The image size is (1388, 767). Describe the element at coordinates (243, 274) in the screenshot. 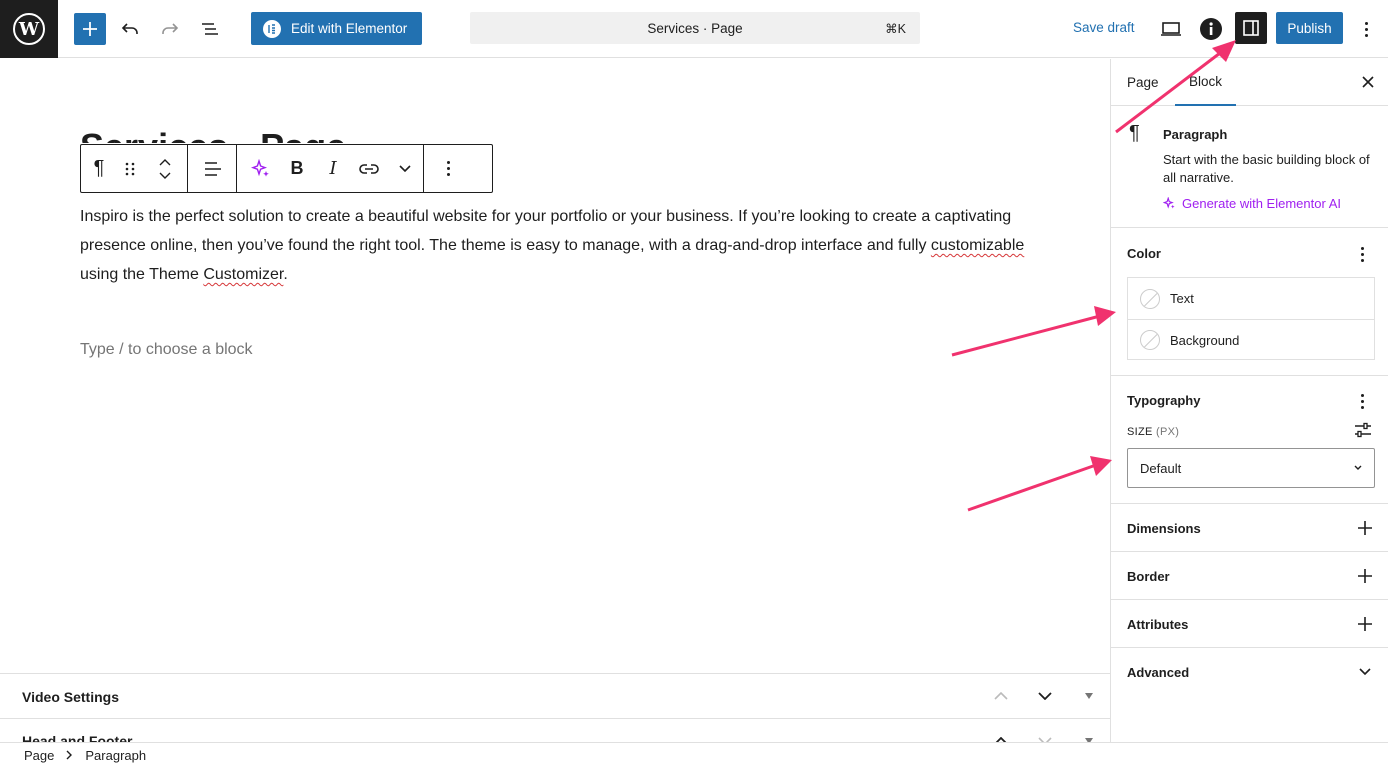

I see `misspelled-word: Customizer` at that location.